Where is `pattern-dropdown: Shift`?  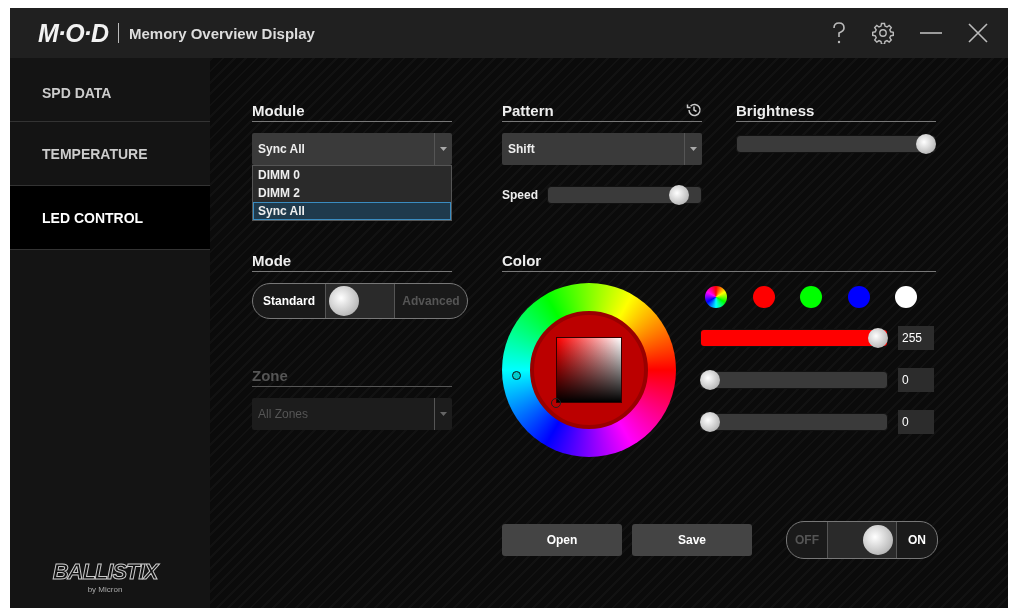
pattern-dropdown: Shift is located at coordinates (602, 149).